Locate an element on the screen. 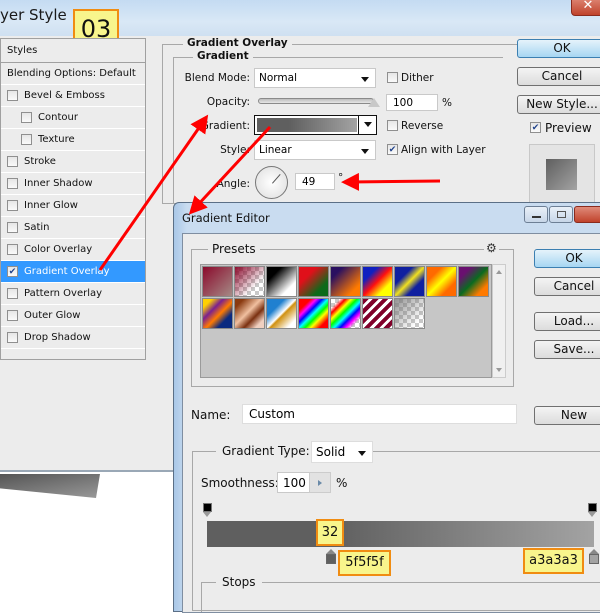 The image size is (600, 613). style-item-outer-glow: Outer Glow is located at coordinates (73, 316).